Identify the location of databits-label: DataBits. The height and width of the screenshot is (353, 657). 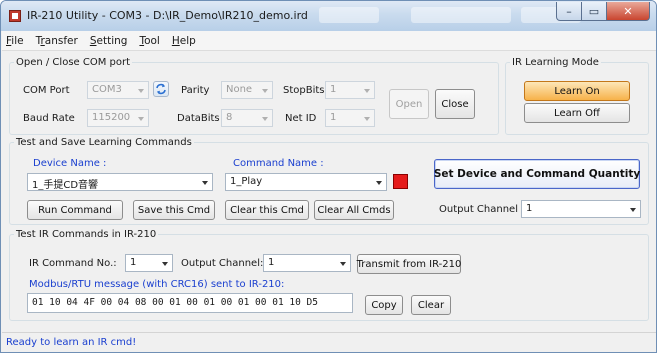
(198, 118).